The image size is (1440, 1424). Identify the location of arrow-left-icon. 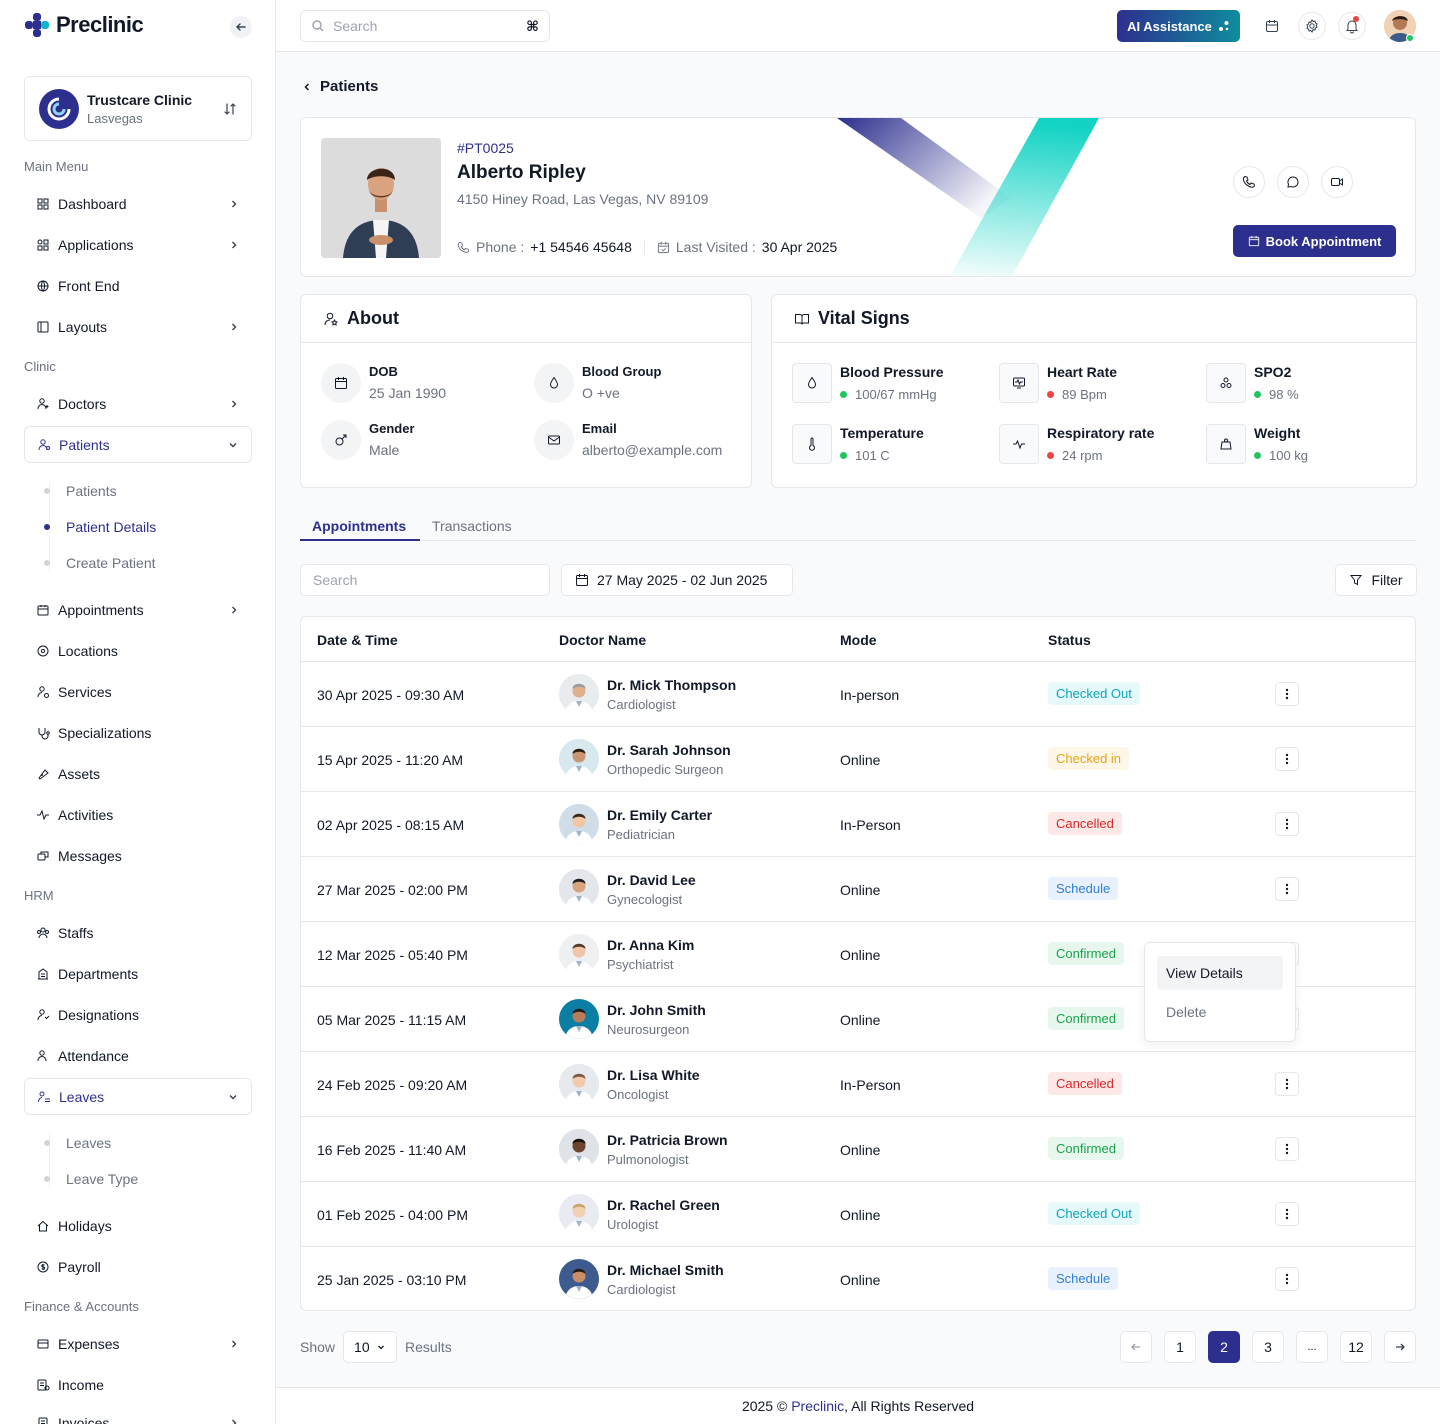
(241, 27).